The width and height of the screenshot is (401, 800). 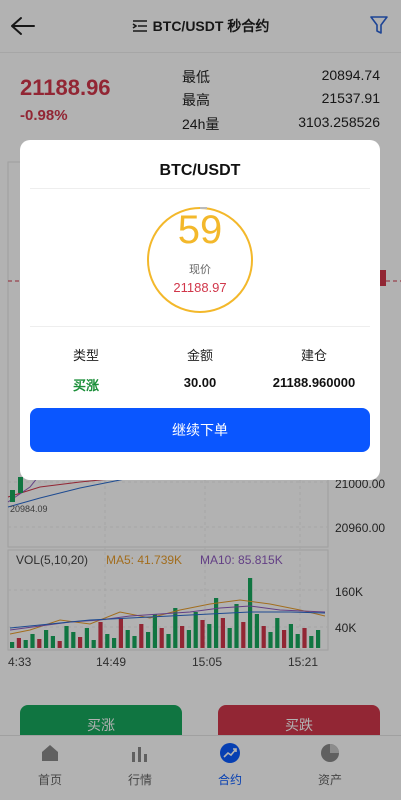 What do you see at coordinates (85, 385) in the screenshot?
I see `type-value: 买涨` at bounding box center [85, 385].